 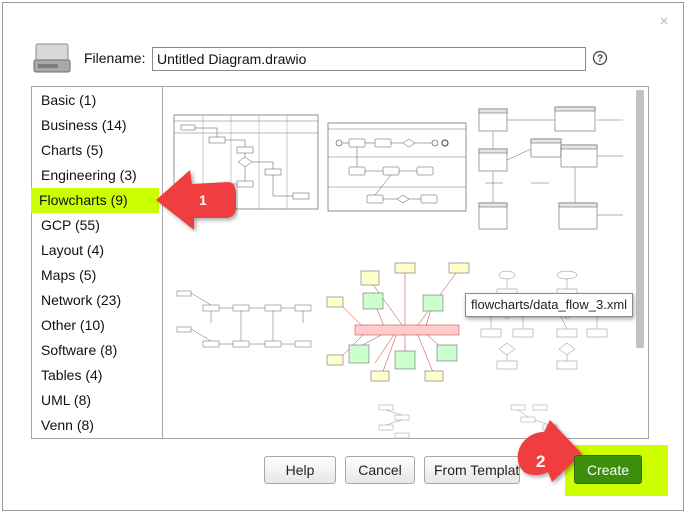 I want to click on from-template-button: From Template, so click(x=472, y=470).